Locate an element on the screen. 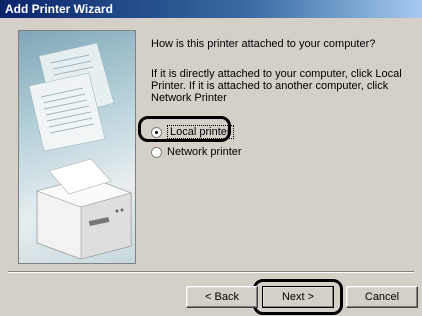 This screenshot has height=316, width=422. local-printer-label: Local printer is located at coordinates (200, 132).